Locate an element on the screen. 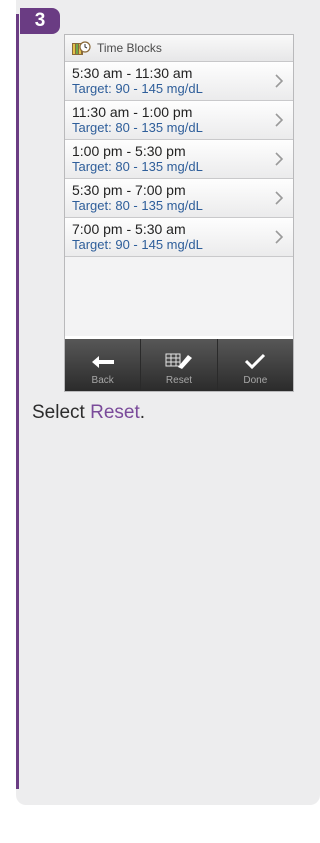  instruction-prefix: Select is located at coordinates (61, 412).